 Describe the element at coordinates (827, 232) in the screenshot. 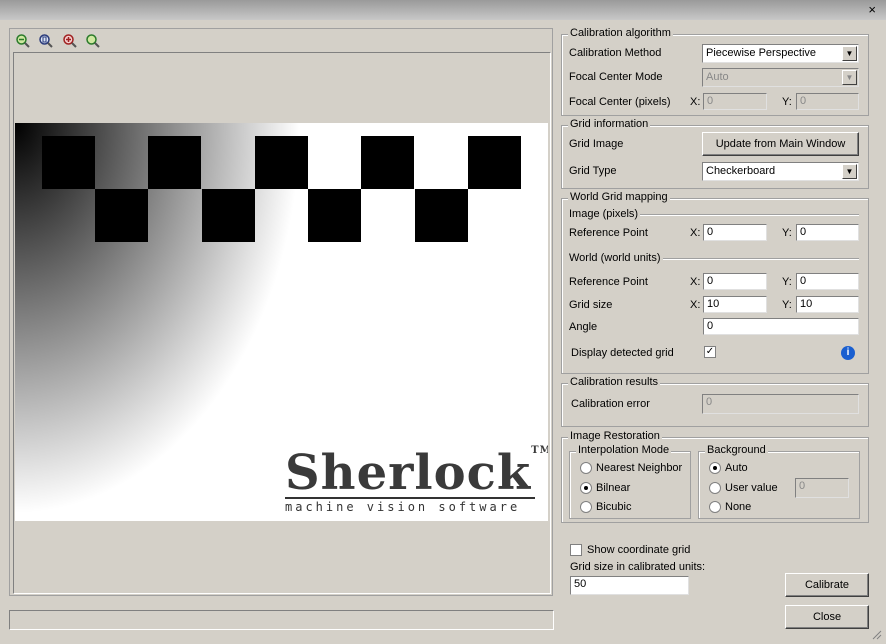

I see `image-reference-y-input: 0` at that location.